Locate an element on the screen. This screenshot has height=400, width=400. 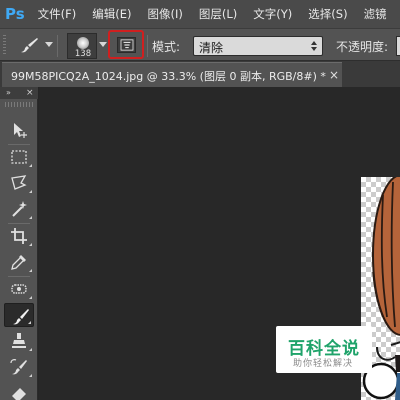
brush-icon is located at coordinates (29, 45).